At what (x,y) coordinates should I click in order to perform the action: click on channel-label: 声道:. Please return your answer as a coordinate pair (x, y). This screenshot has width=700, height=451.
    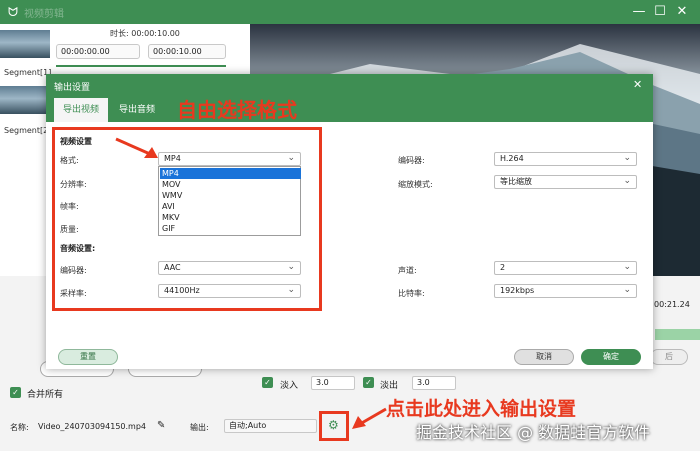
    Looking at the image, I should click on (407, 270).